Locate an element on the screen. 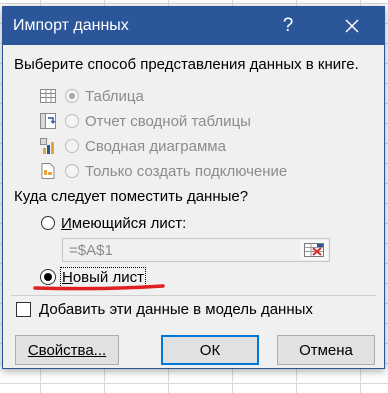 Image resolution: width=388 pixels, height=393 pixels. help-icon: ? is located at coordinates (288, 25).